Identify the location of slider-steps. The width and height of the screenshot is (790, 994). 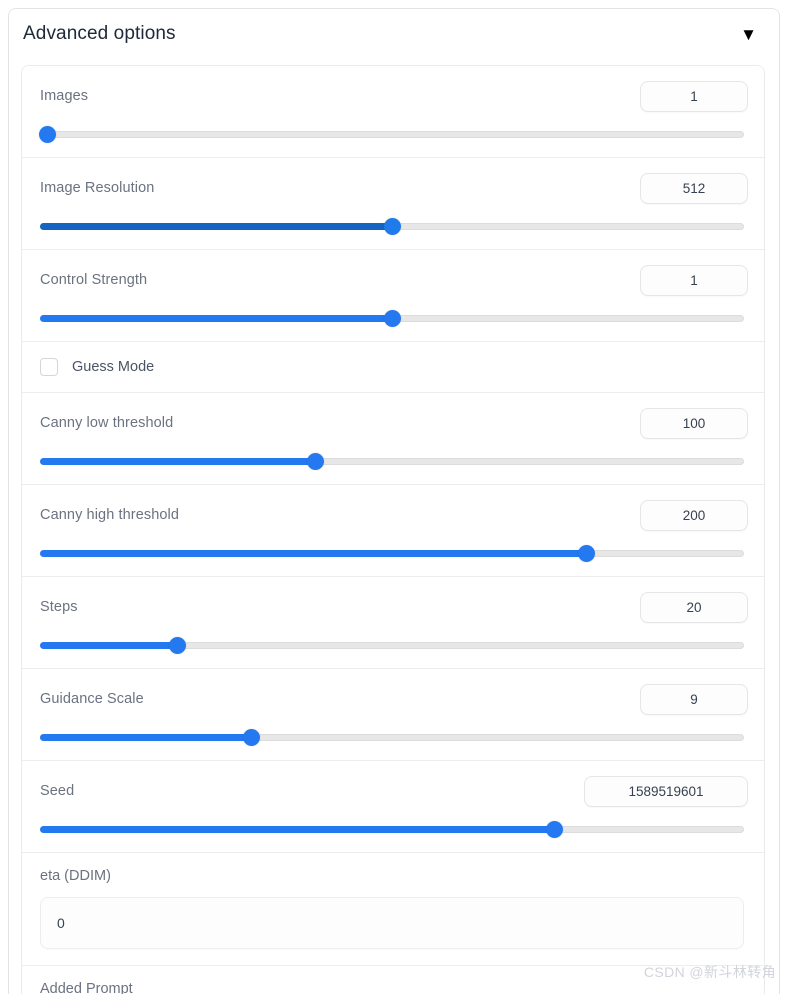
(392, 645).